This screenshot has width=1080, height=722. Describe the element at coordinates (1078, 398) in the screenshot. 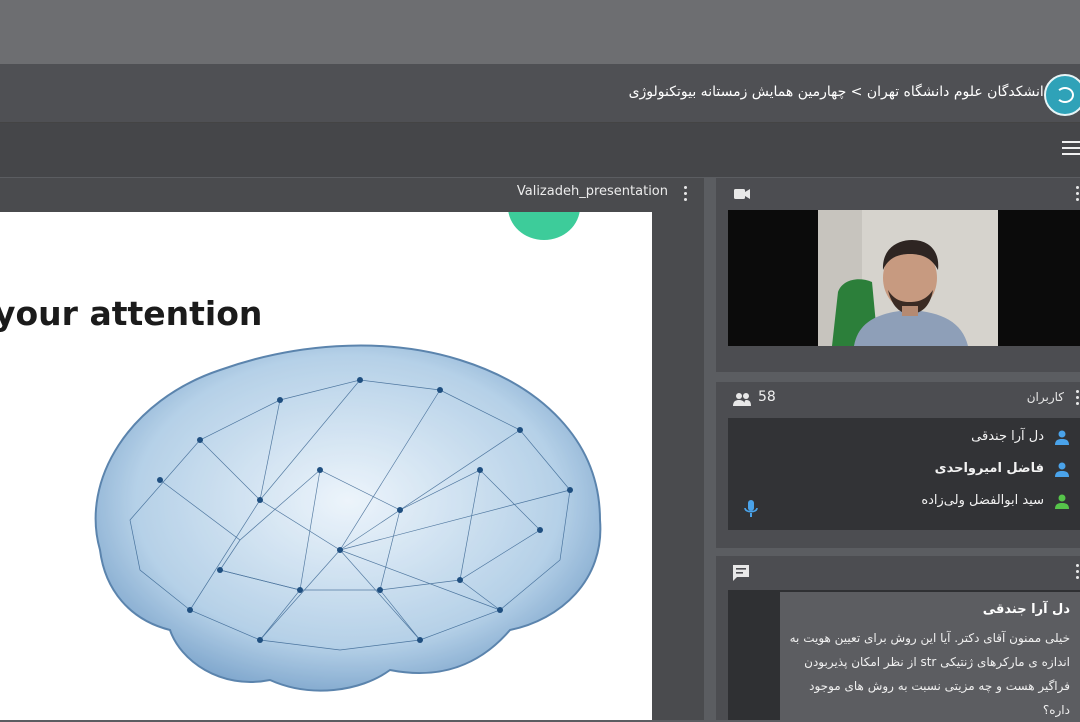

I see `users-options-icon` at that location.